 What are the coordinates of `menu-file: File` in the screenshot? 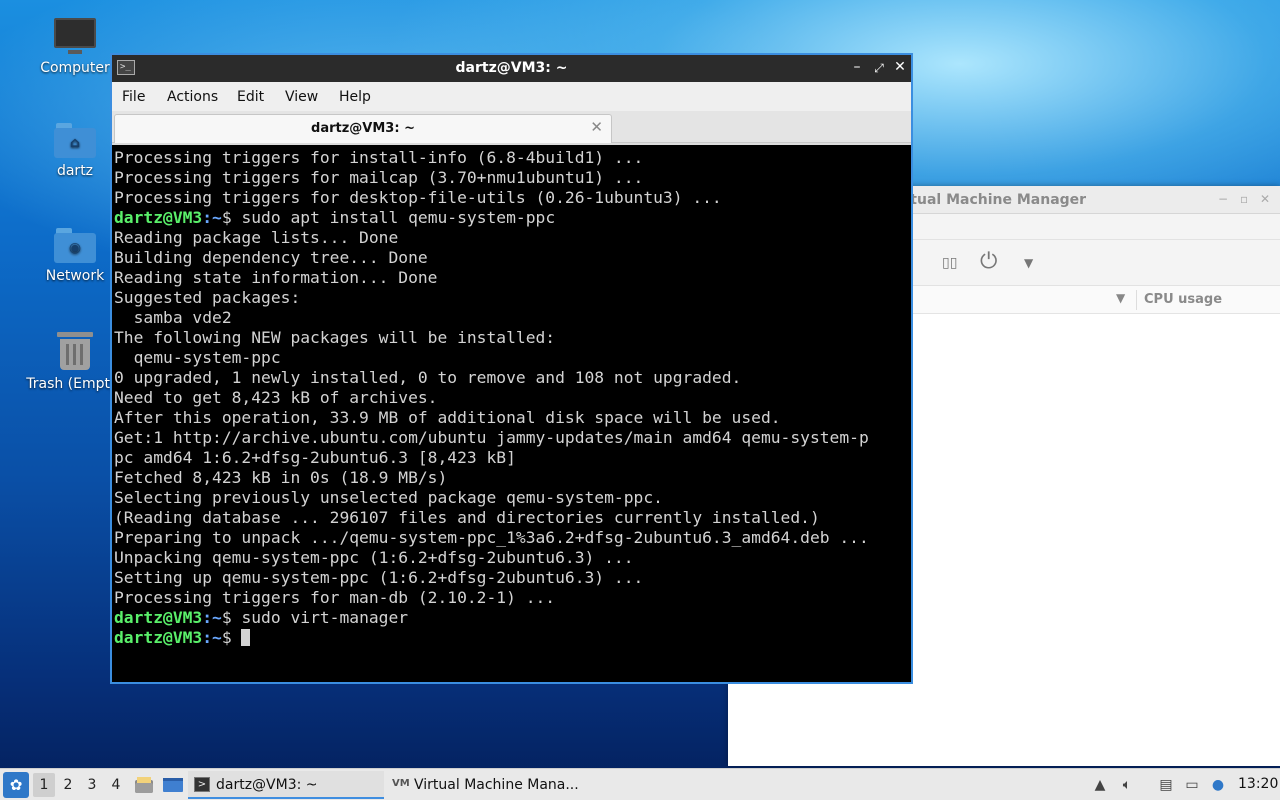 It's located at (133, 97).